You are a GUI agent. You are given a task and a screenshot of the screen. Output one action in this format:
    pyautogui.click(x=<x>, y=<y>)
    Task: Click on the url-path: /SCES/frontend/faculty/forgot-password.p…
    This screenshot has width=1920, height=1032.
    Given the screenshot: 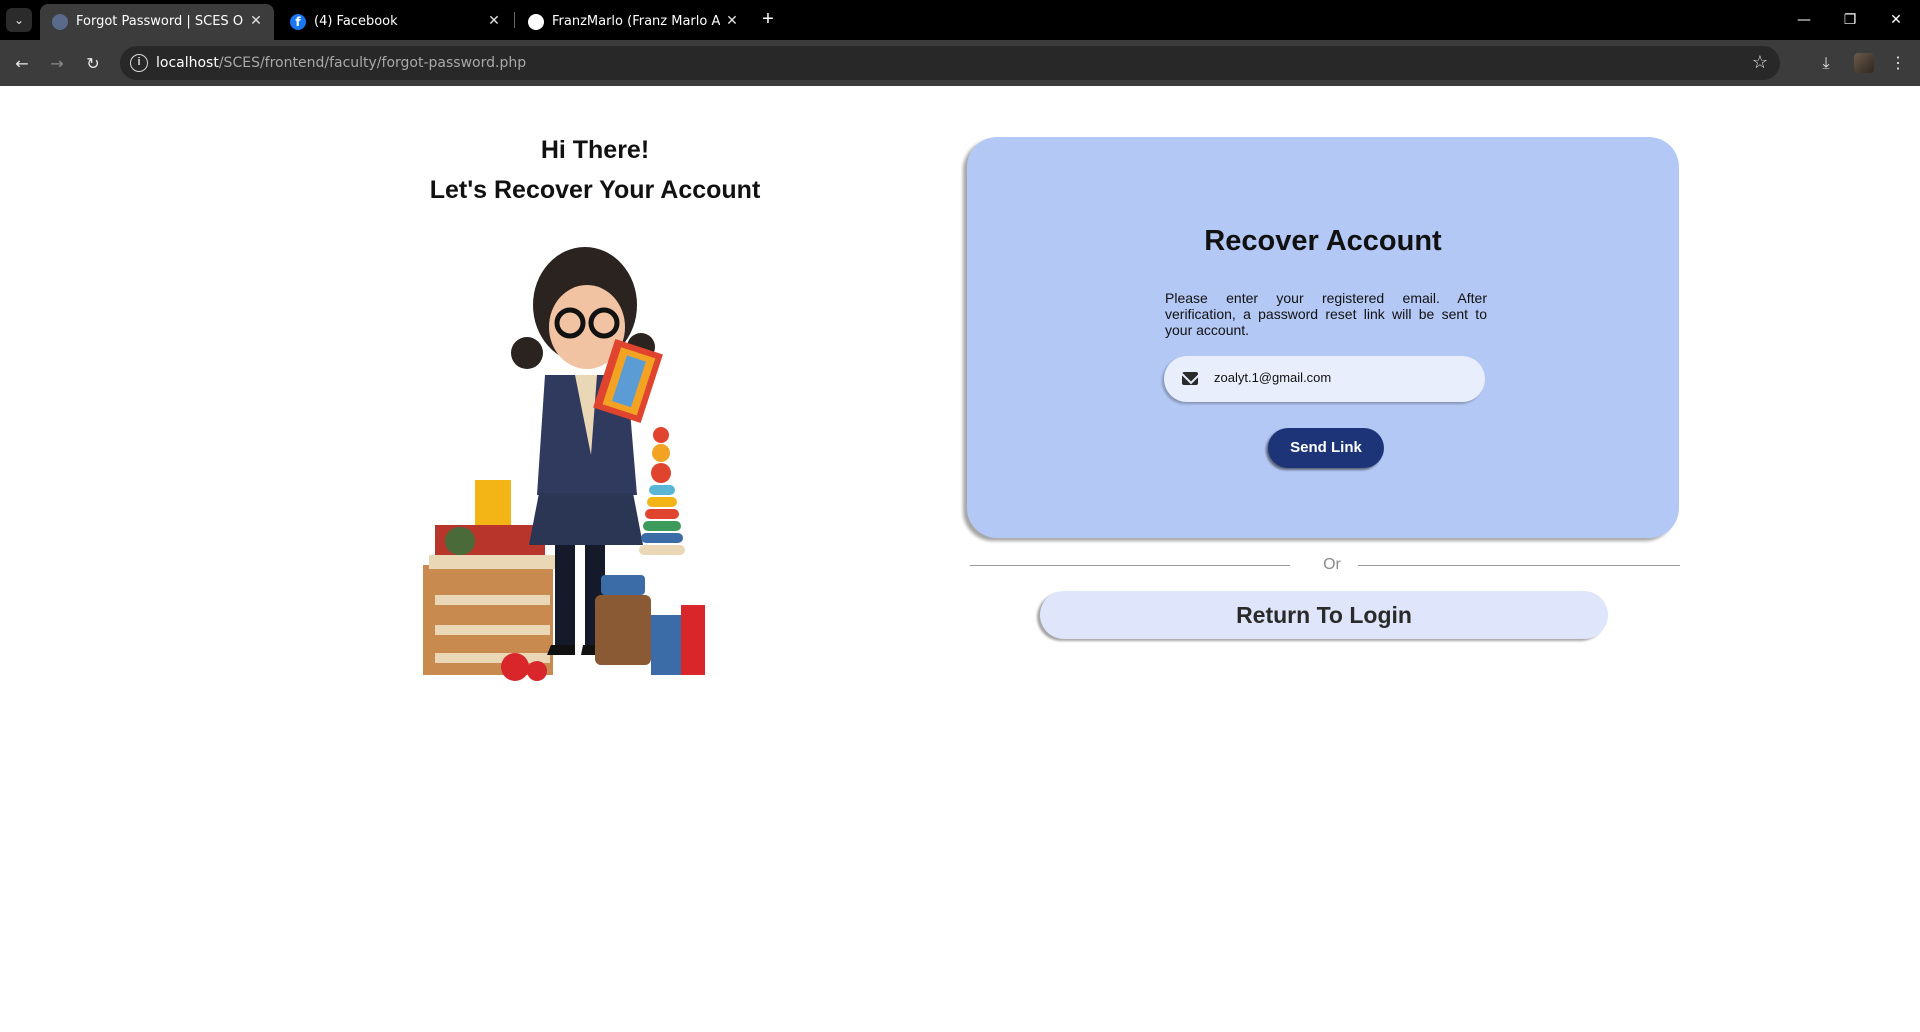 What is the action you would take?
    pyautogui.click(x=372, y=63)
    